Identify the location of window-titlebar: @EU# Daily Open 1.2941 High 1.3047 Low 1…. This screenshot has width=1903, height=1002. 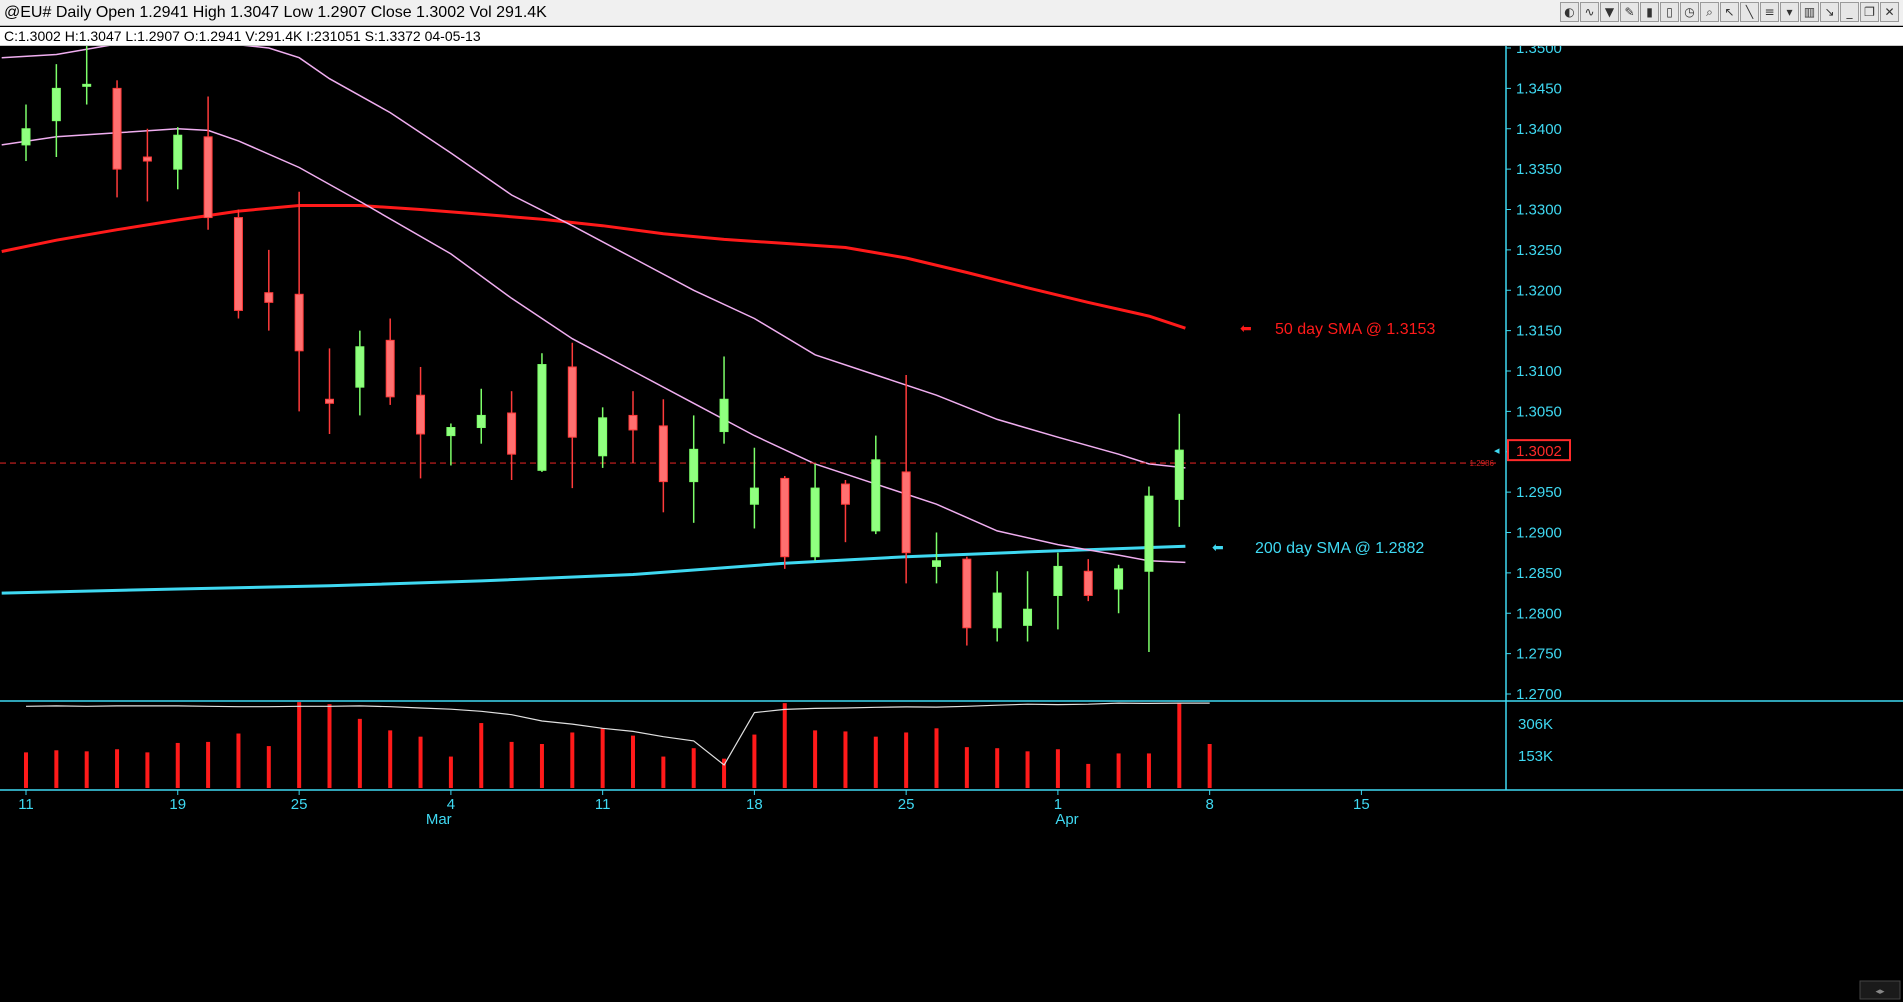
(951, 13).